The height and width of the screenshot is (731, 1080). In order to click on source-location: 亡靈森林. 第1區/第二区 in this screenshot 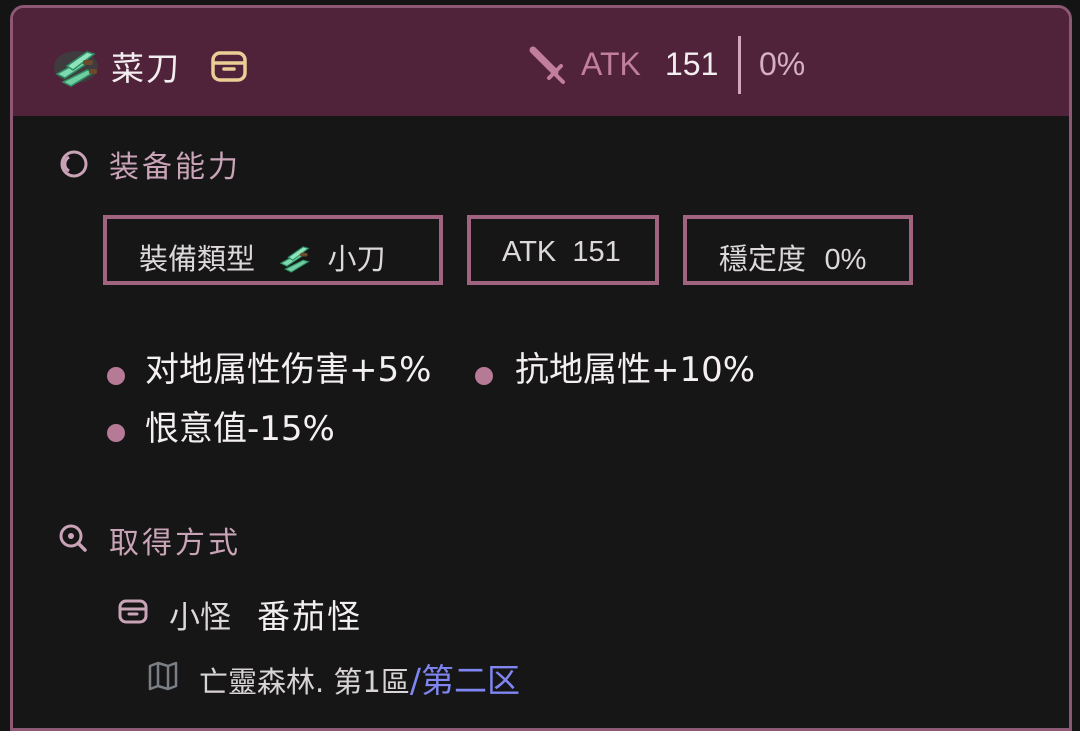, I will do `click(359, 678)`.